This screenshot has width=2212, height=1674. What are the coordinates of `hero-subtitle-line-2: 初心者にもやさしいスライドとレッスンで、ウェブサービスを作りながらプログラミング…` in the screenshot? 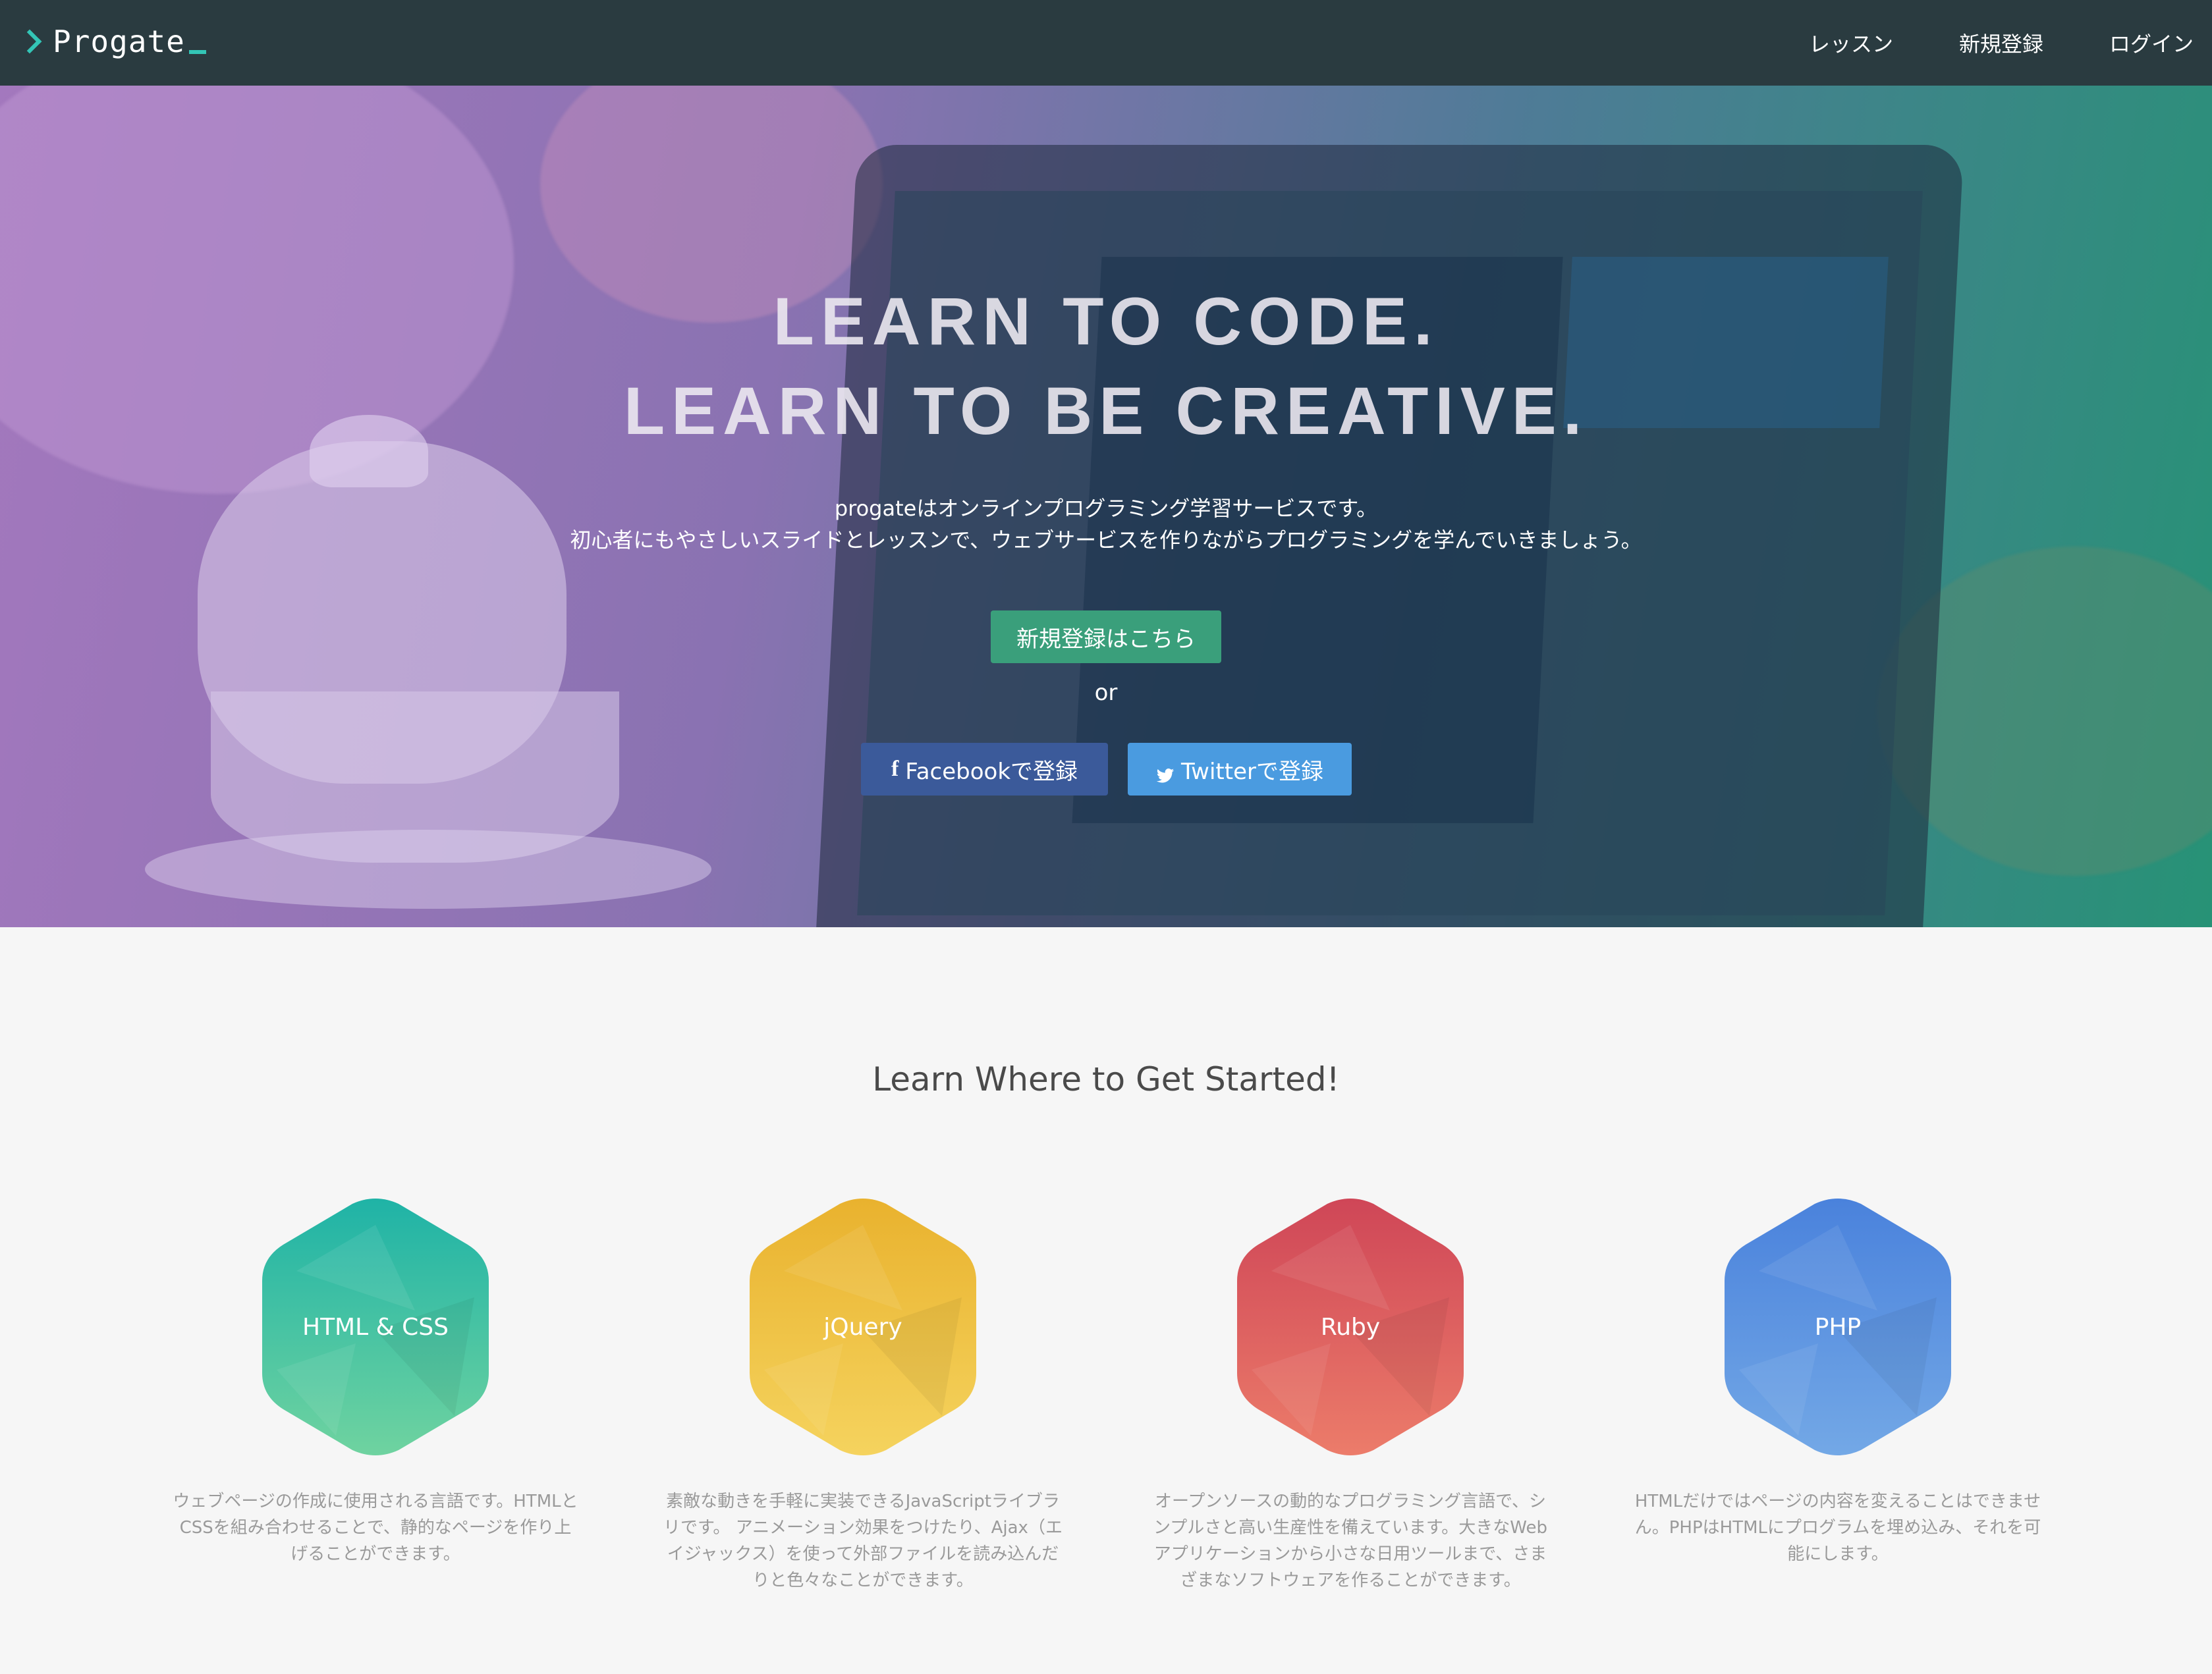 It's located at (1106, 540).